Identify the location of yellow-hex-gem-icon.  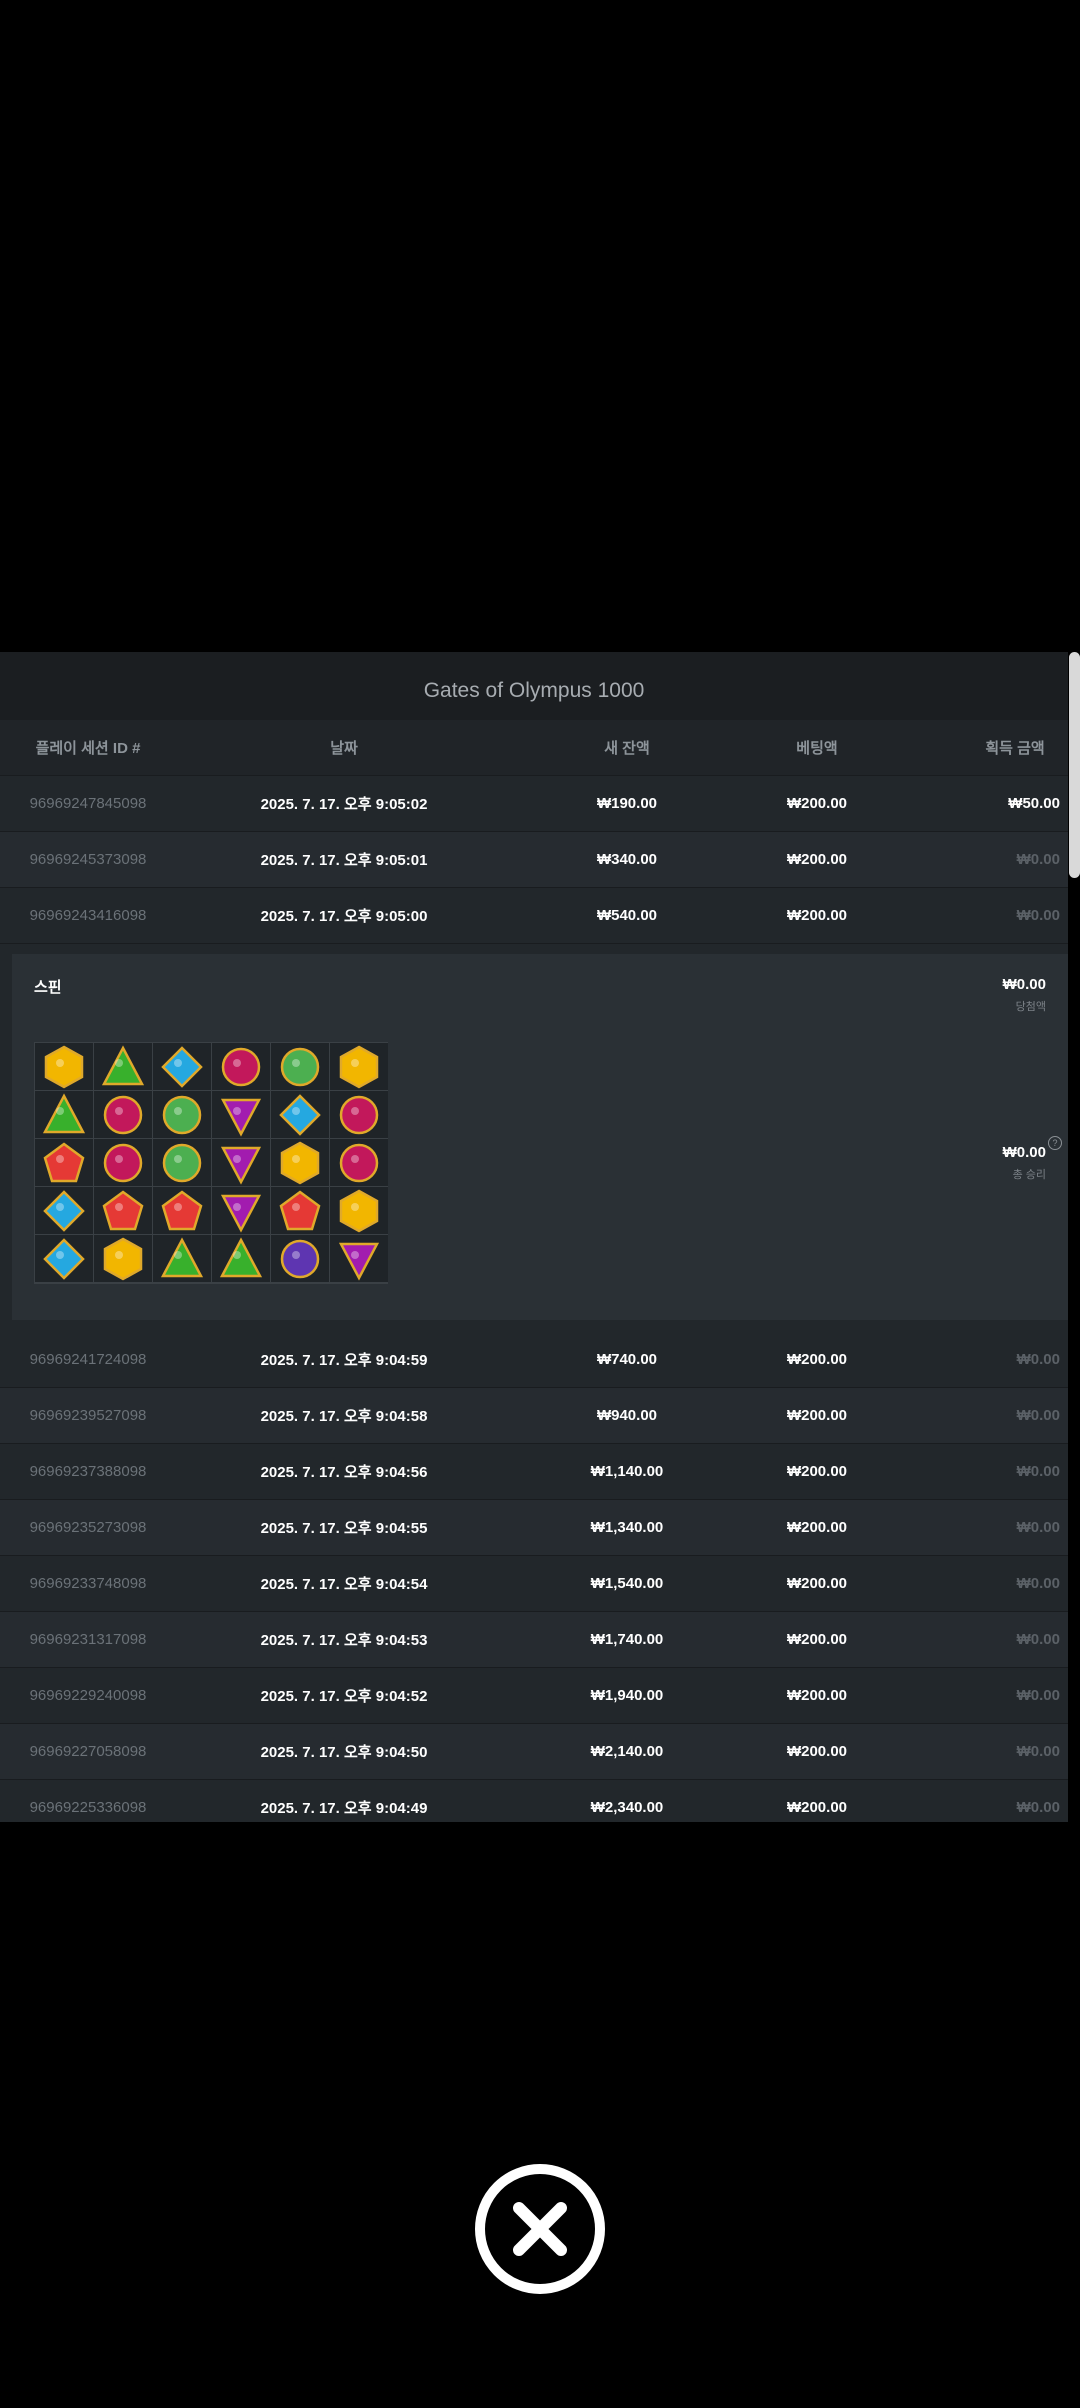
(64, 1066).